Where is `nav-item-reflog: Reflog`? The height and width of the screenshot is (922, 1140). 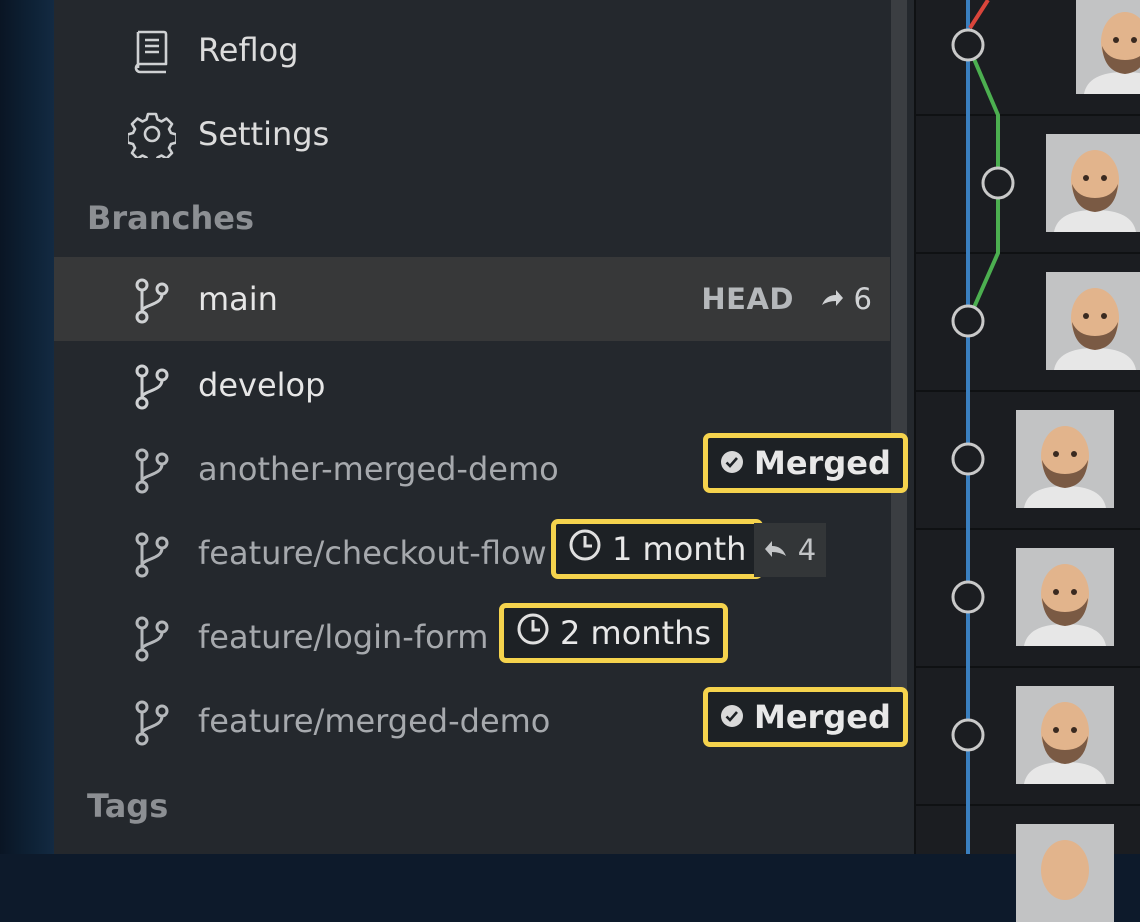
nav-item-reflog: Reflog is located at coordinates (472, 50).